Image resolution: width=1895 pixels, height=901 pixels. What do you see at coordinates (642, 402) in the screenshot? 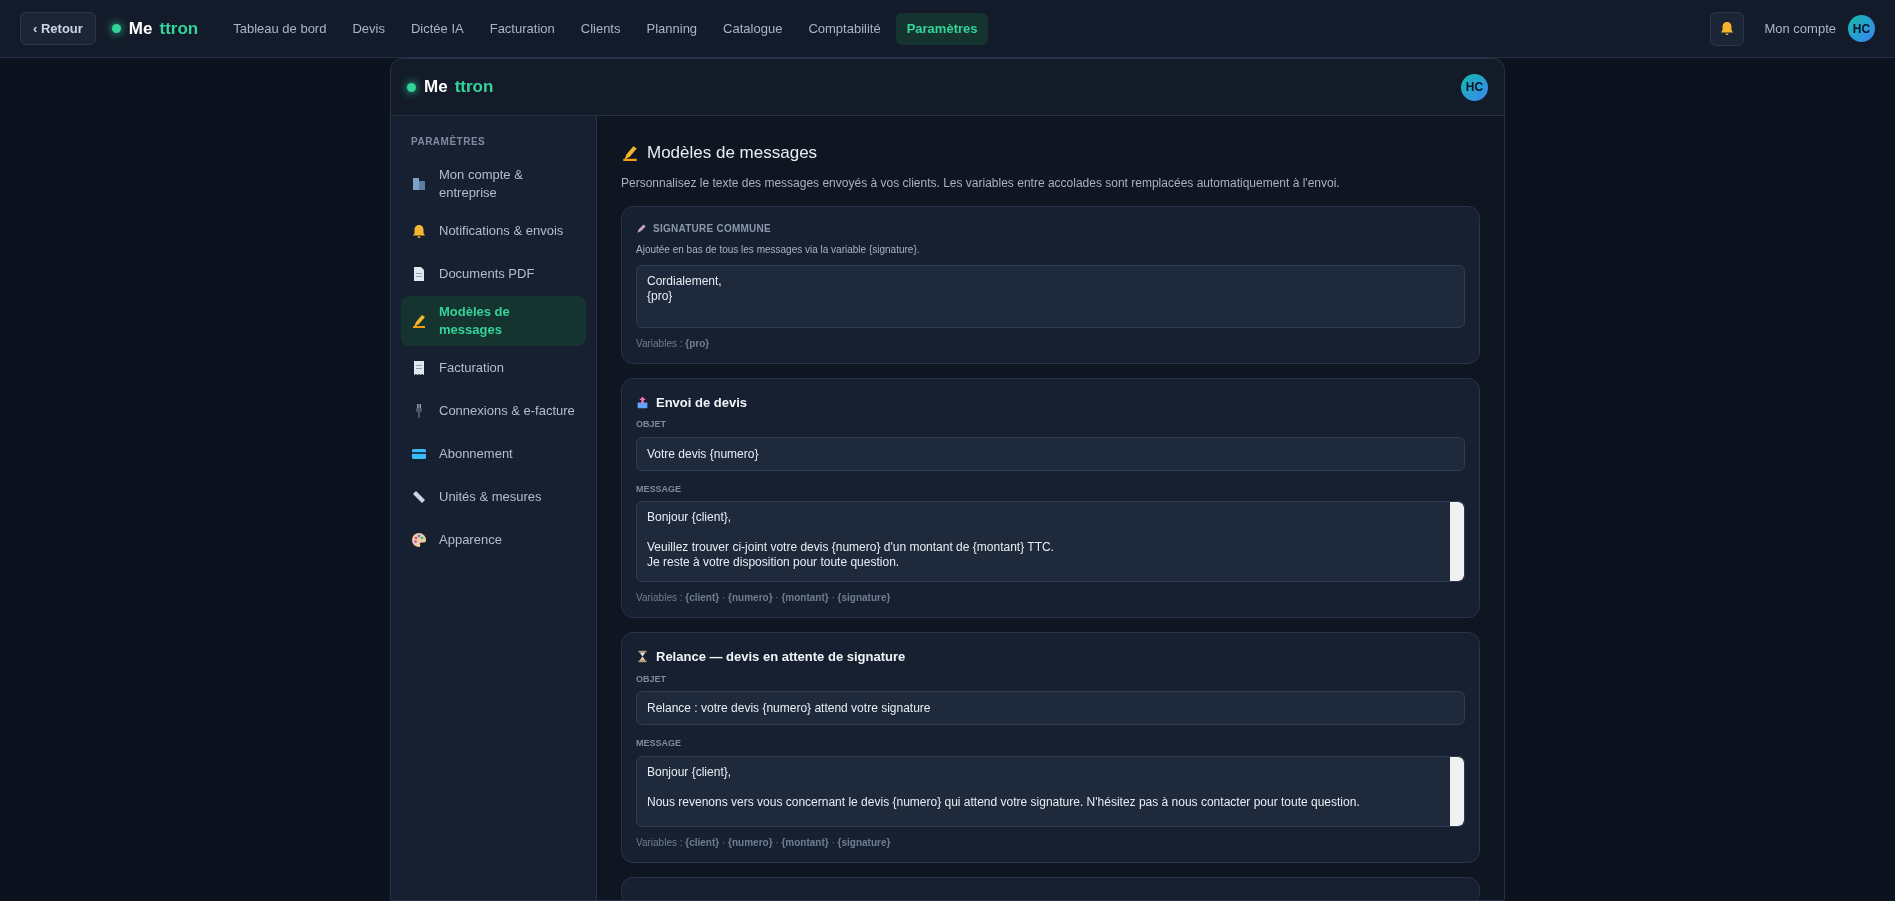
I see `tray-icon` at bounding box center [642, 402].